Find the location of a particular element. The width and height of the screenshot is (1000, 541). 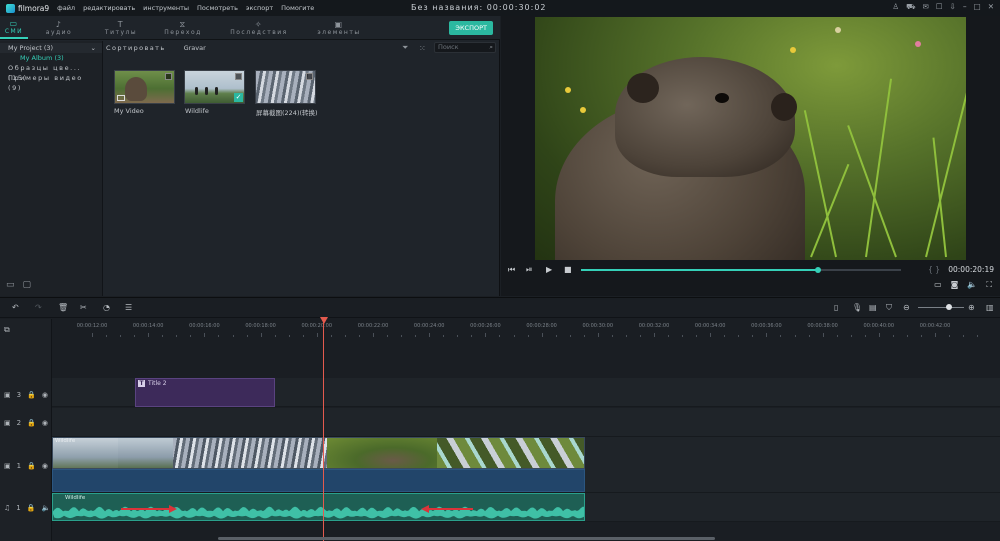

download-icon: ⇩ is located at coordinates (953, 7).